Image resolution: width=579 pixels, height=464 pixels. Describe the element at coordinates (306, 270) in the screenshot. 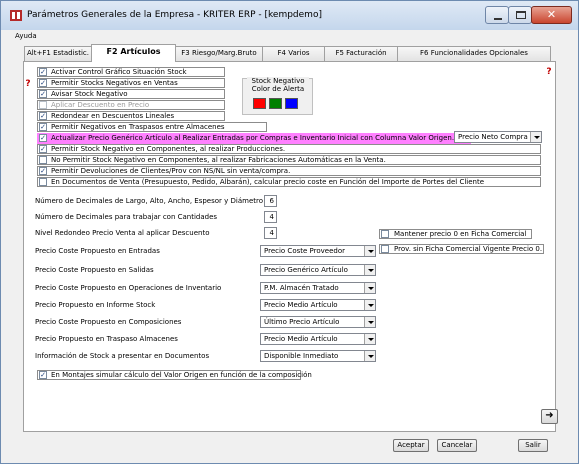

I see `select-value: Precio Genérico Artículo` at that location.